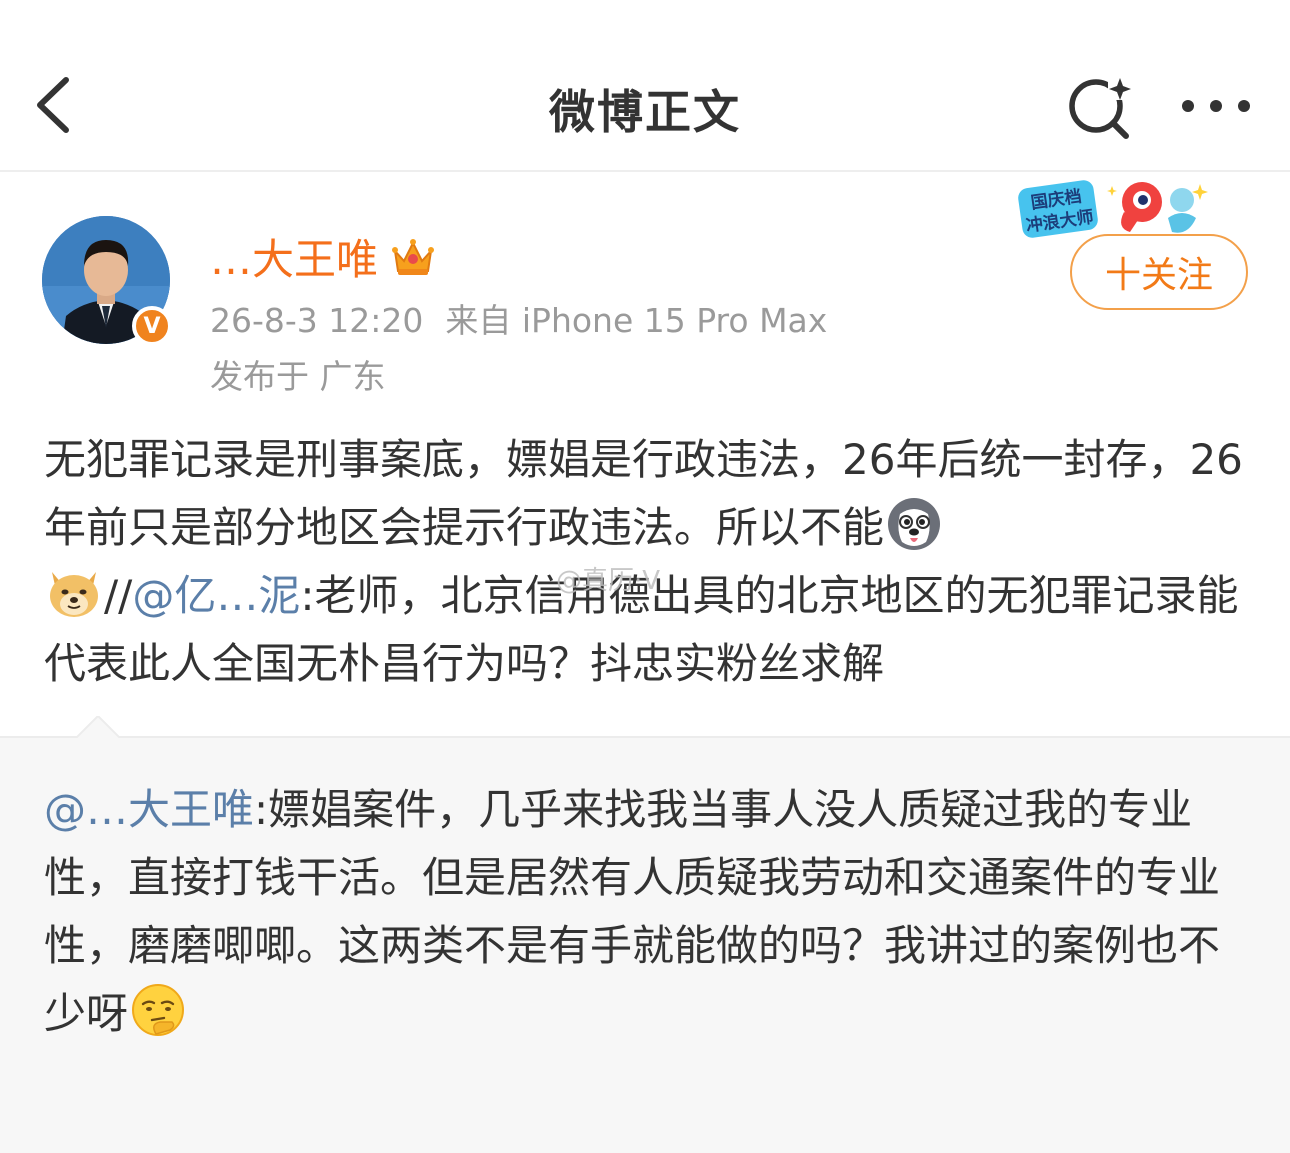 The height and width of the screenshot is (1153, 1290). I want to click on retweet-author-link: @…大王唯, so click(149, 809).